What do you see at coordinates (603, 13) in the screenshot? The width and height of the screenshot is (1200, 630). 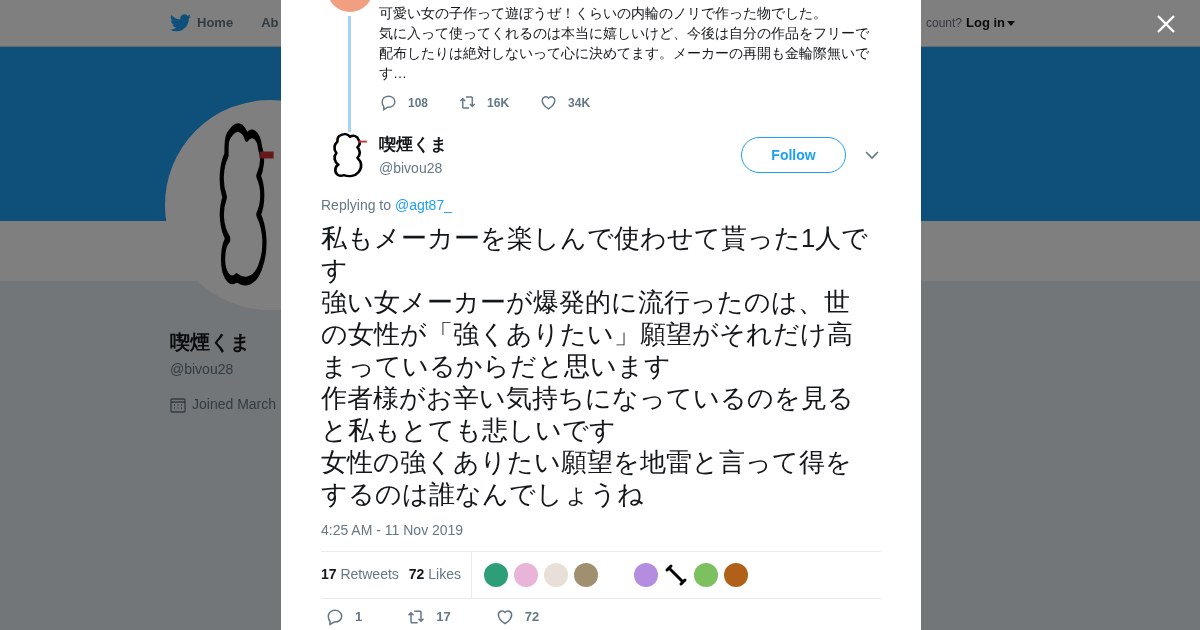 I see `tweet-text: 可愛い女の子作って遊ぼうぜ！くらいの内輪のノリで作った物でした。` at bounding box center [603, 13].